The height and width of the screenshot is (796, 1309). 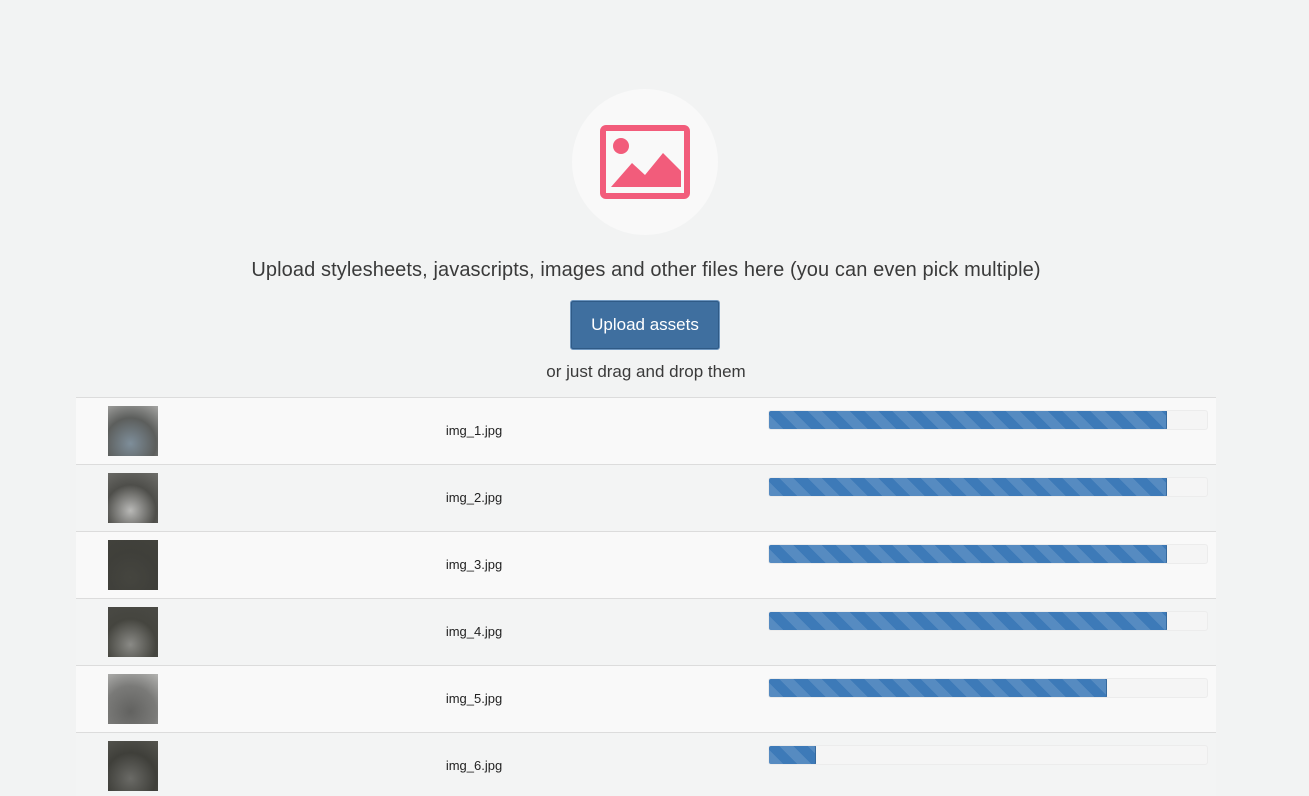 I want to click on file-name: img_3.jpg, so click(x=474, y=564).